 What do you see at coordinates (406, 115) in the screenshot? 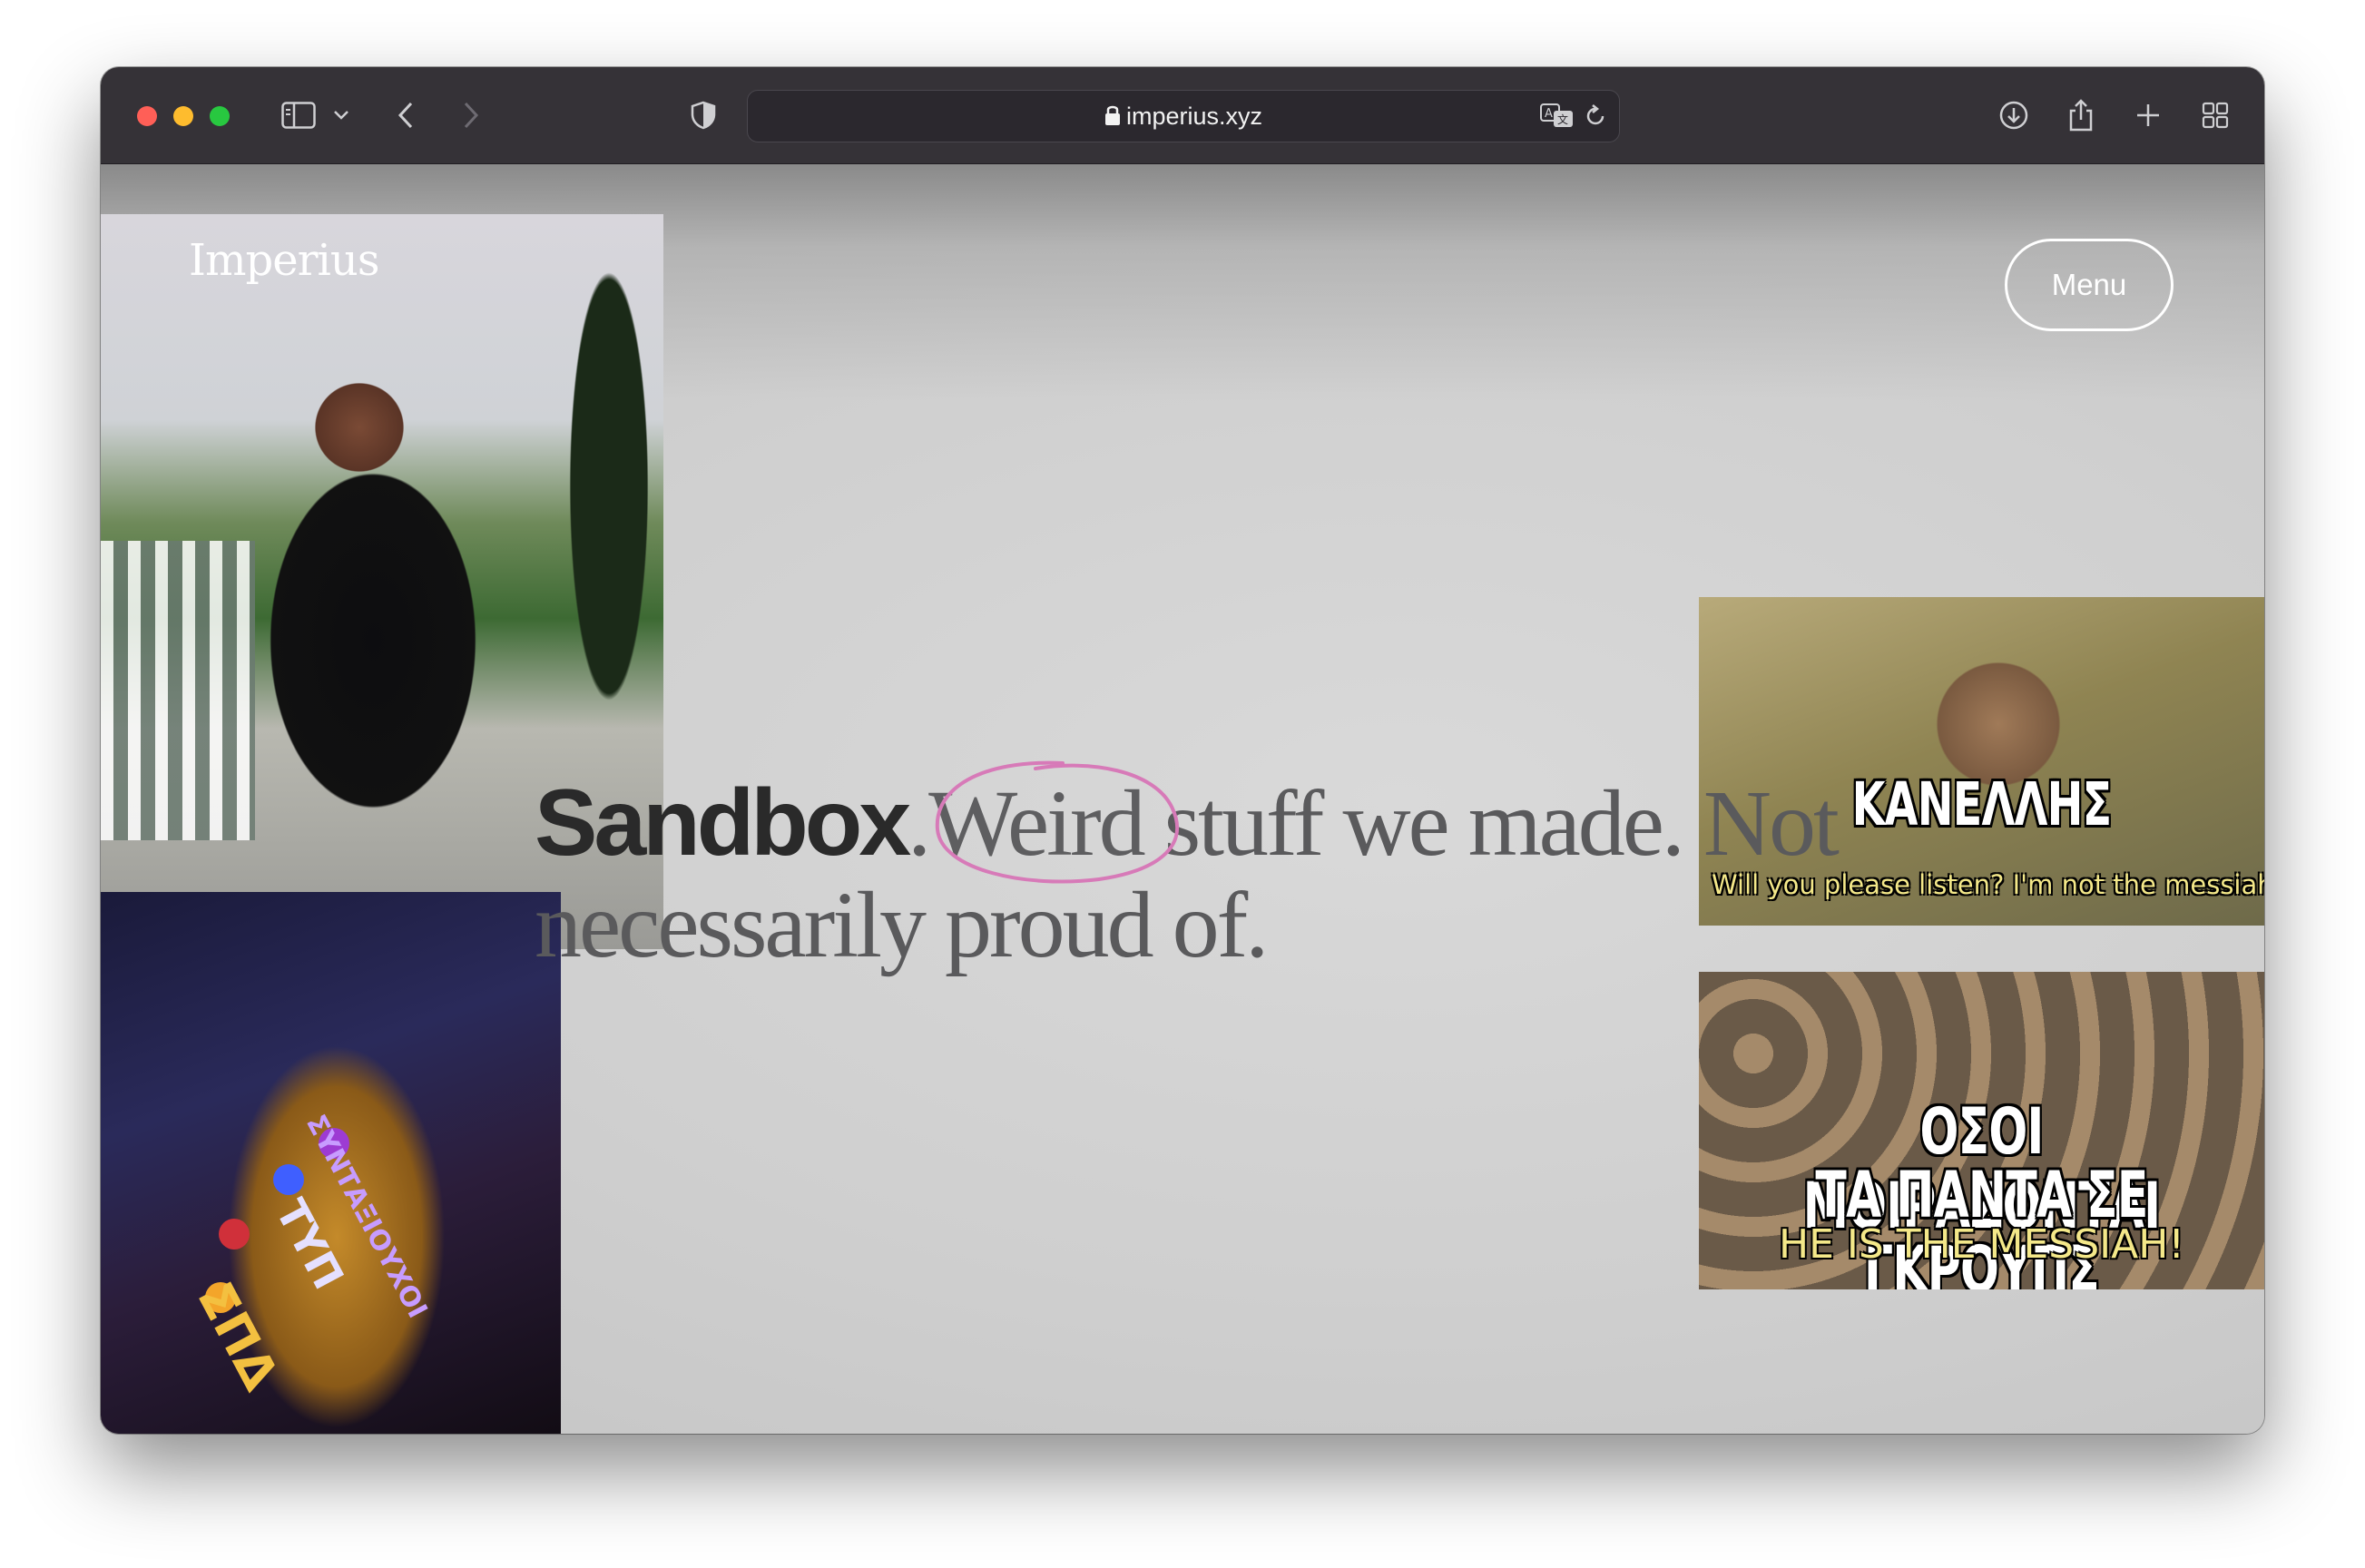
I see `chevron-left-icon` at bounding box center [406, 115].